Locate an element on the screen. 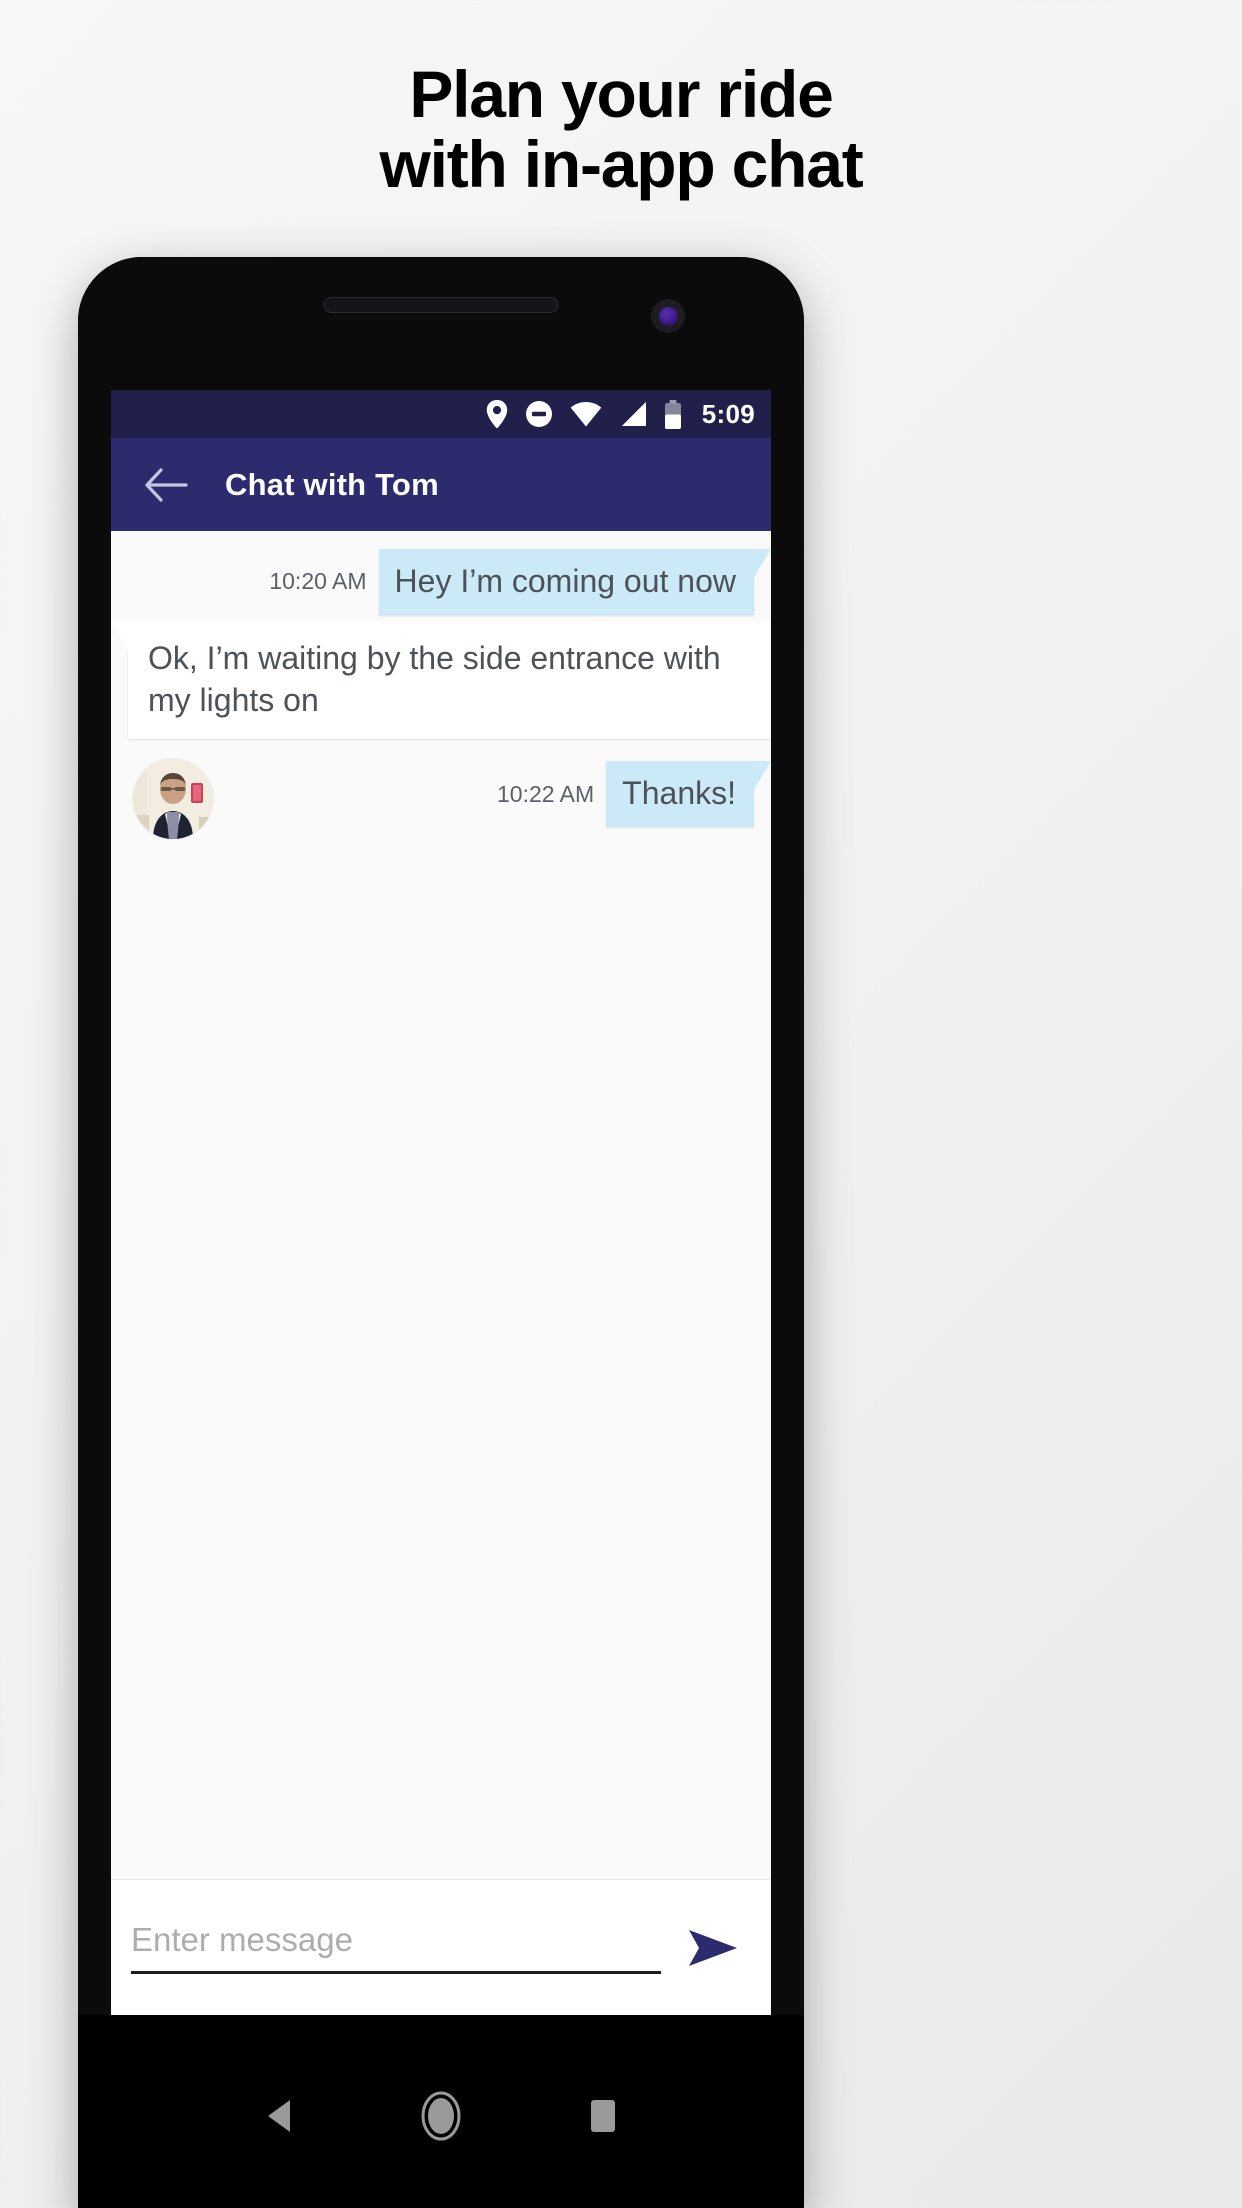 The image size is (1242, 2208). message-row-outgoing-1: 10:20 AM Hey I’m coming out now is located at coordinates (441, 582).